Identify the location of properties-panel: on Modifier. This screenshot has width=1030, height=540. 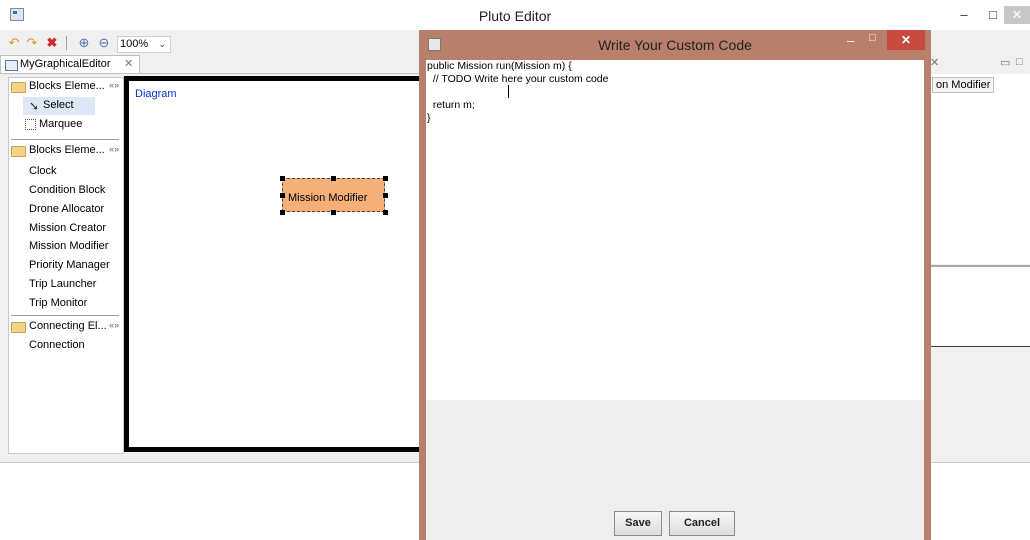
(980, 169).